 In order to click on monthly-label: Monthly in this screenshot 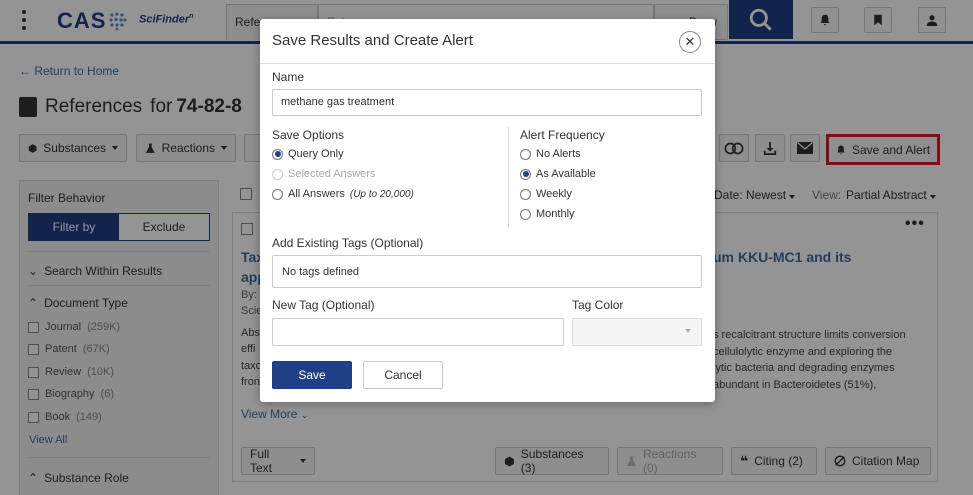, I will do `click(555, 214)`.